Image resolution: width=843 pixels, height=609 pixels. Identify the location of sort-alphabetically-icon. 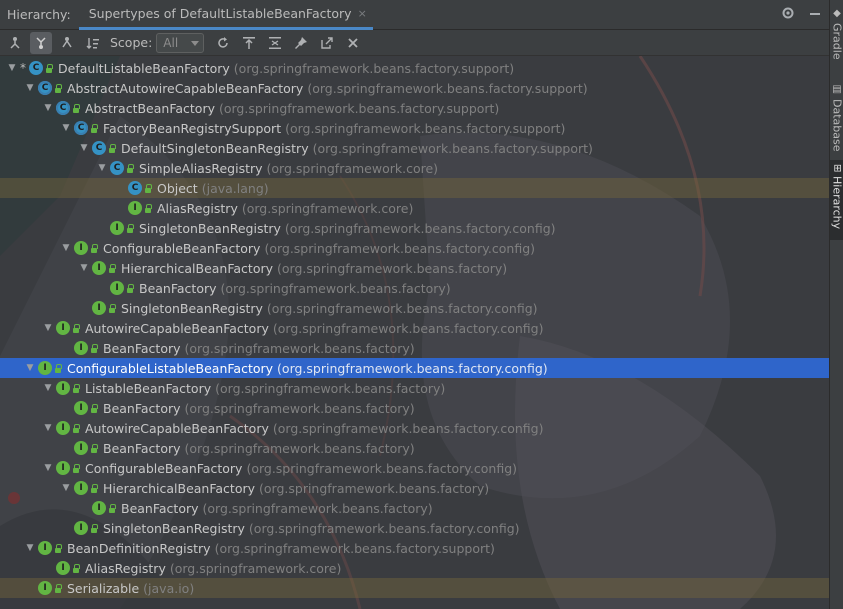
(93, 43).